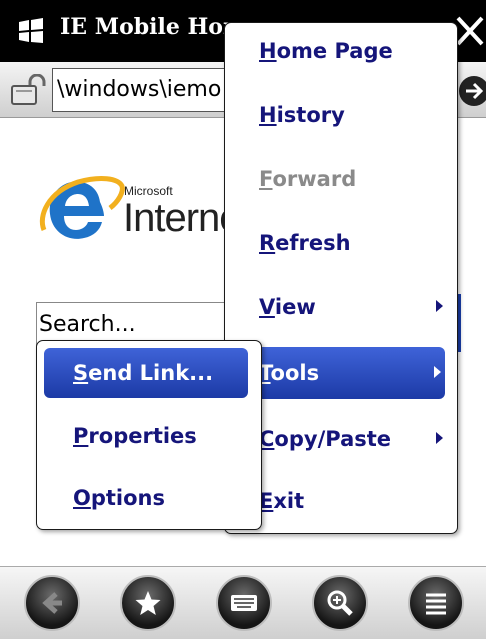 The height and width of the screenshot is (639, 486). I want to click on logo-internet-text: Interne, so click(182, 218).